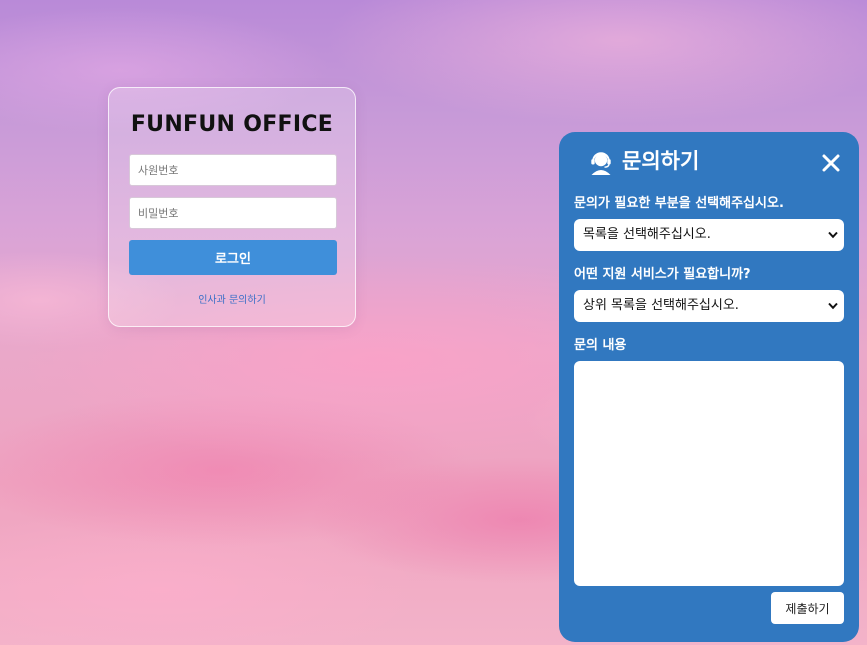 The image size is (867, 645). I want to click on hr-inquiry-link: 인사과 문의하기, so click(232, 298).